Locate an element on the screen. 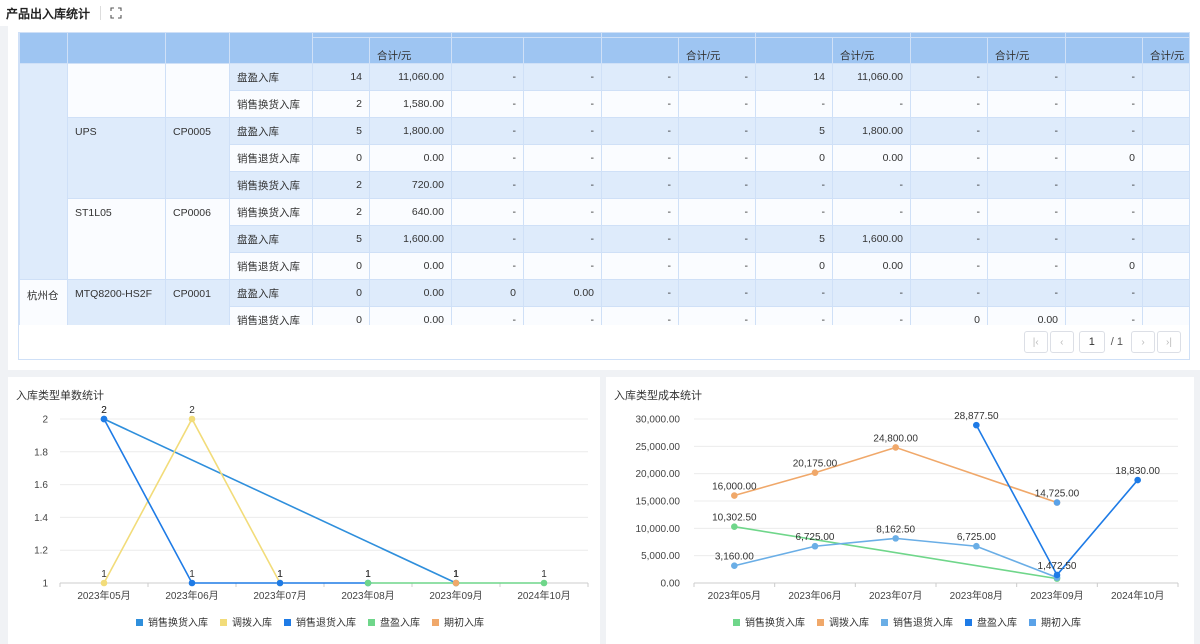 Image resolution: width=1200 pixels, height=644 pixels. first-page-button: |‹ is located at coordinates (1035, 342).